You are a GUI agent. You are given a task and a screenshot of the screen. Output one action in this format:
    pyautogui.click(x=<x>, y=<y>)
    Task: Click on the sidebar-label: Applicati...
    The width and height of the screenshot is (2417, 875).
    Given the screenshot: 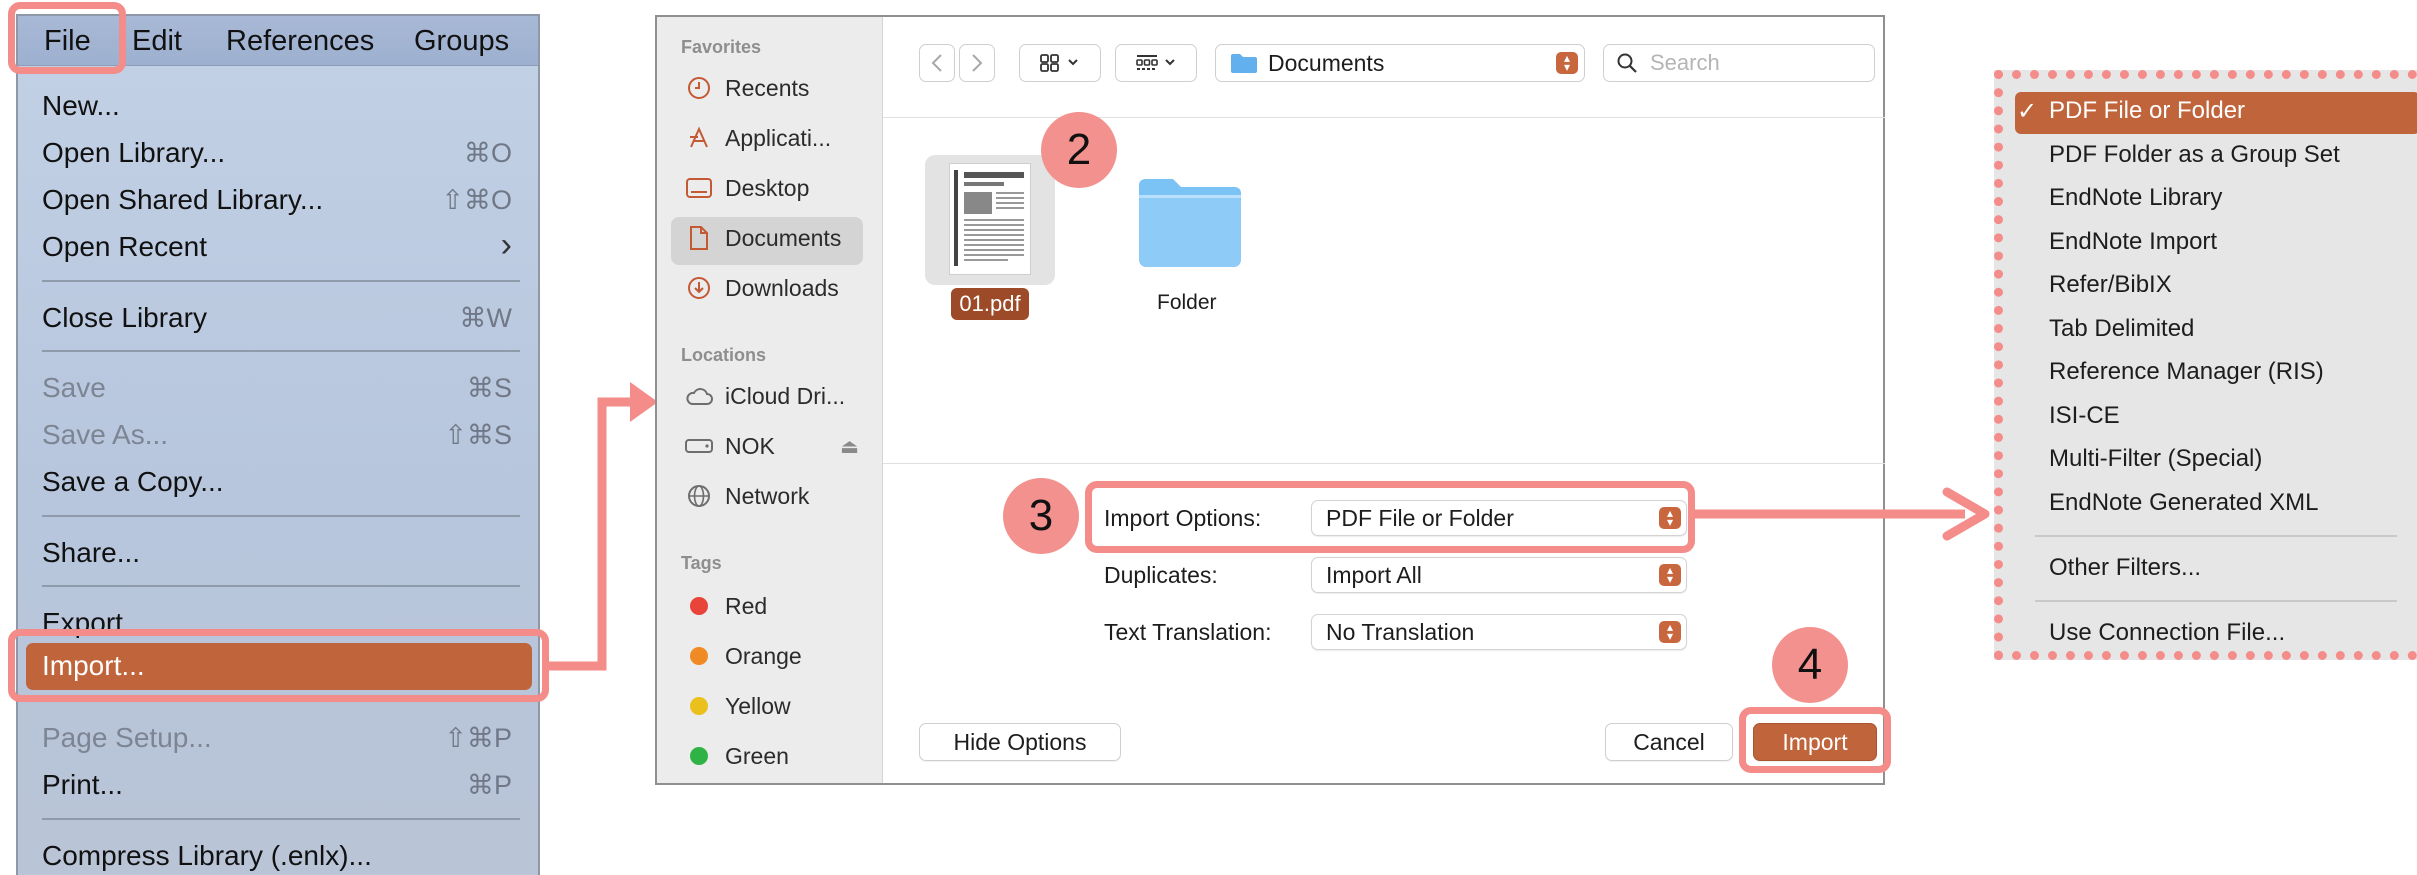 What is the action you would take?
    pyautogui.click(x=778, y=137)
    